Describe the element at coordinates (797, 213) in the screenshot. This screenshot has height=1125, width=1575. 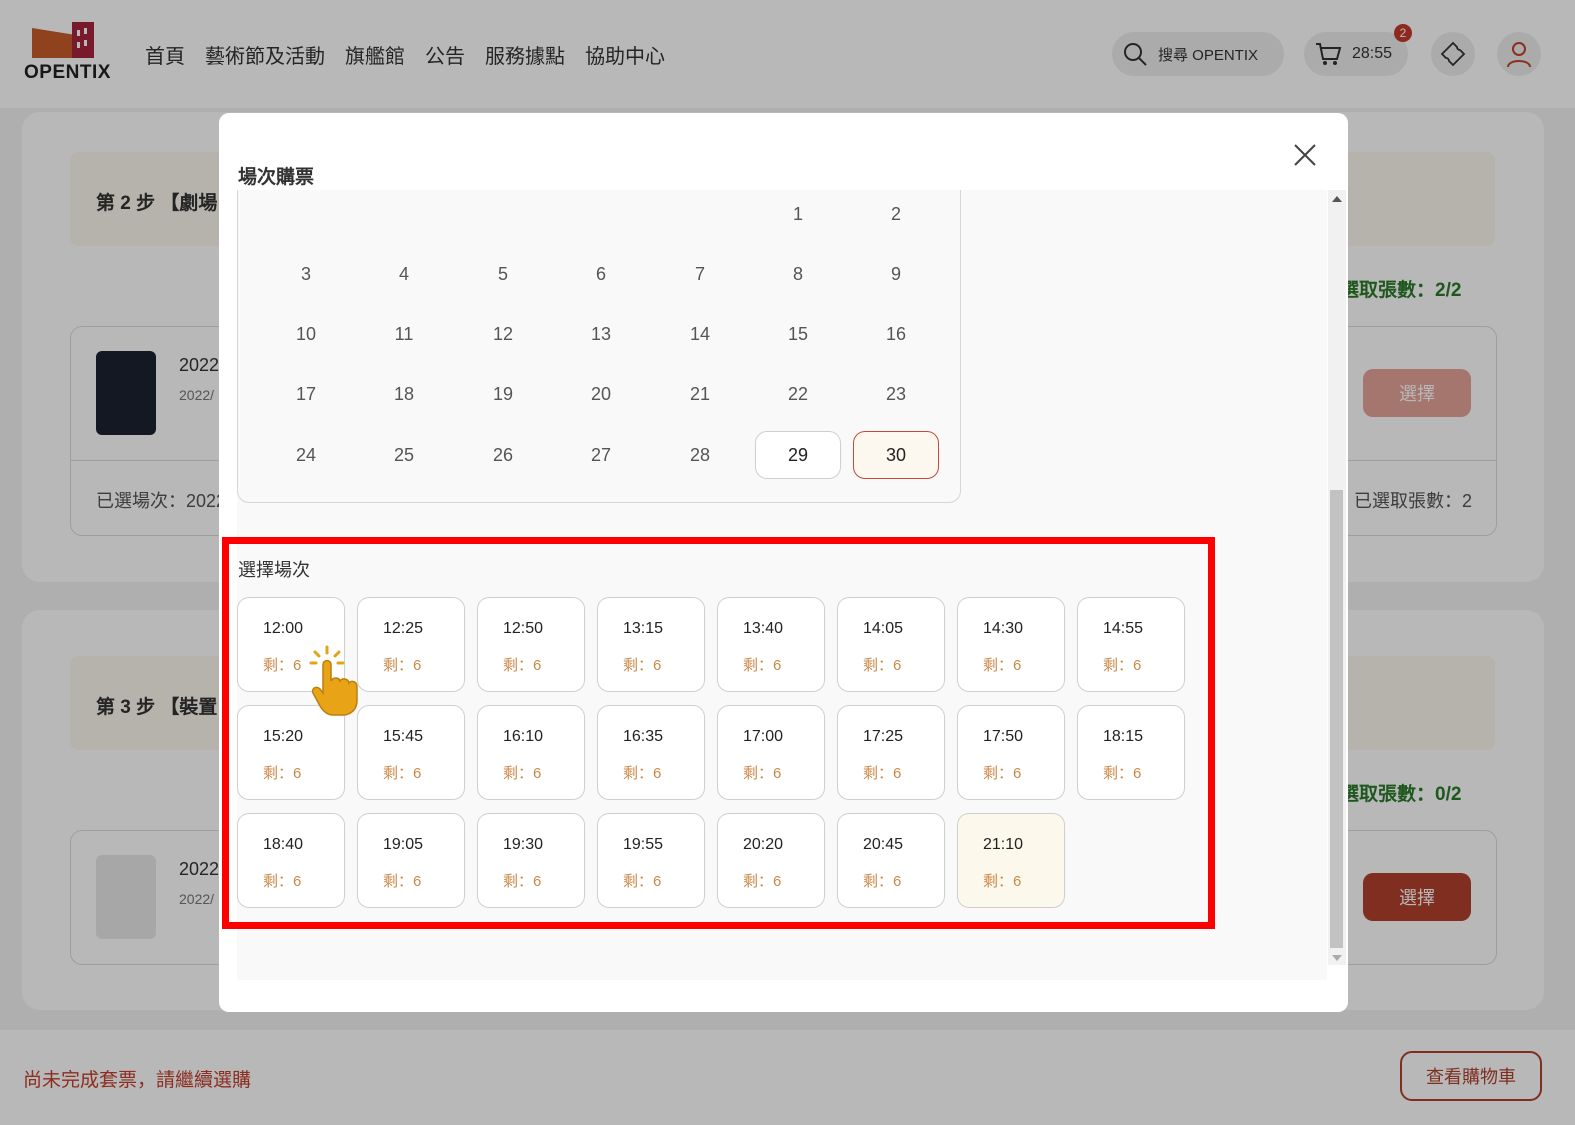
I see `calendar-day: 1` at that location.